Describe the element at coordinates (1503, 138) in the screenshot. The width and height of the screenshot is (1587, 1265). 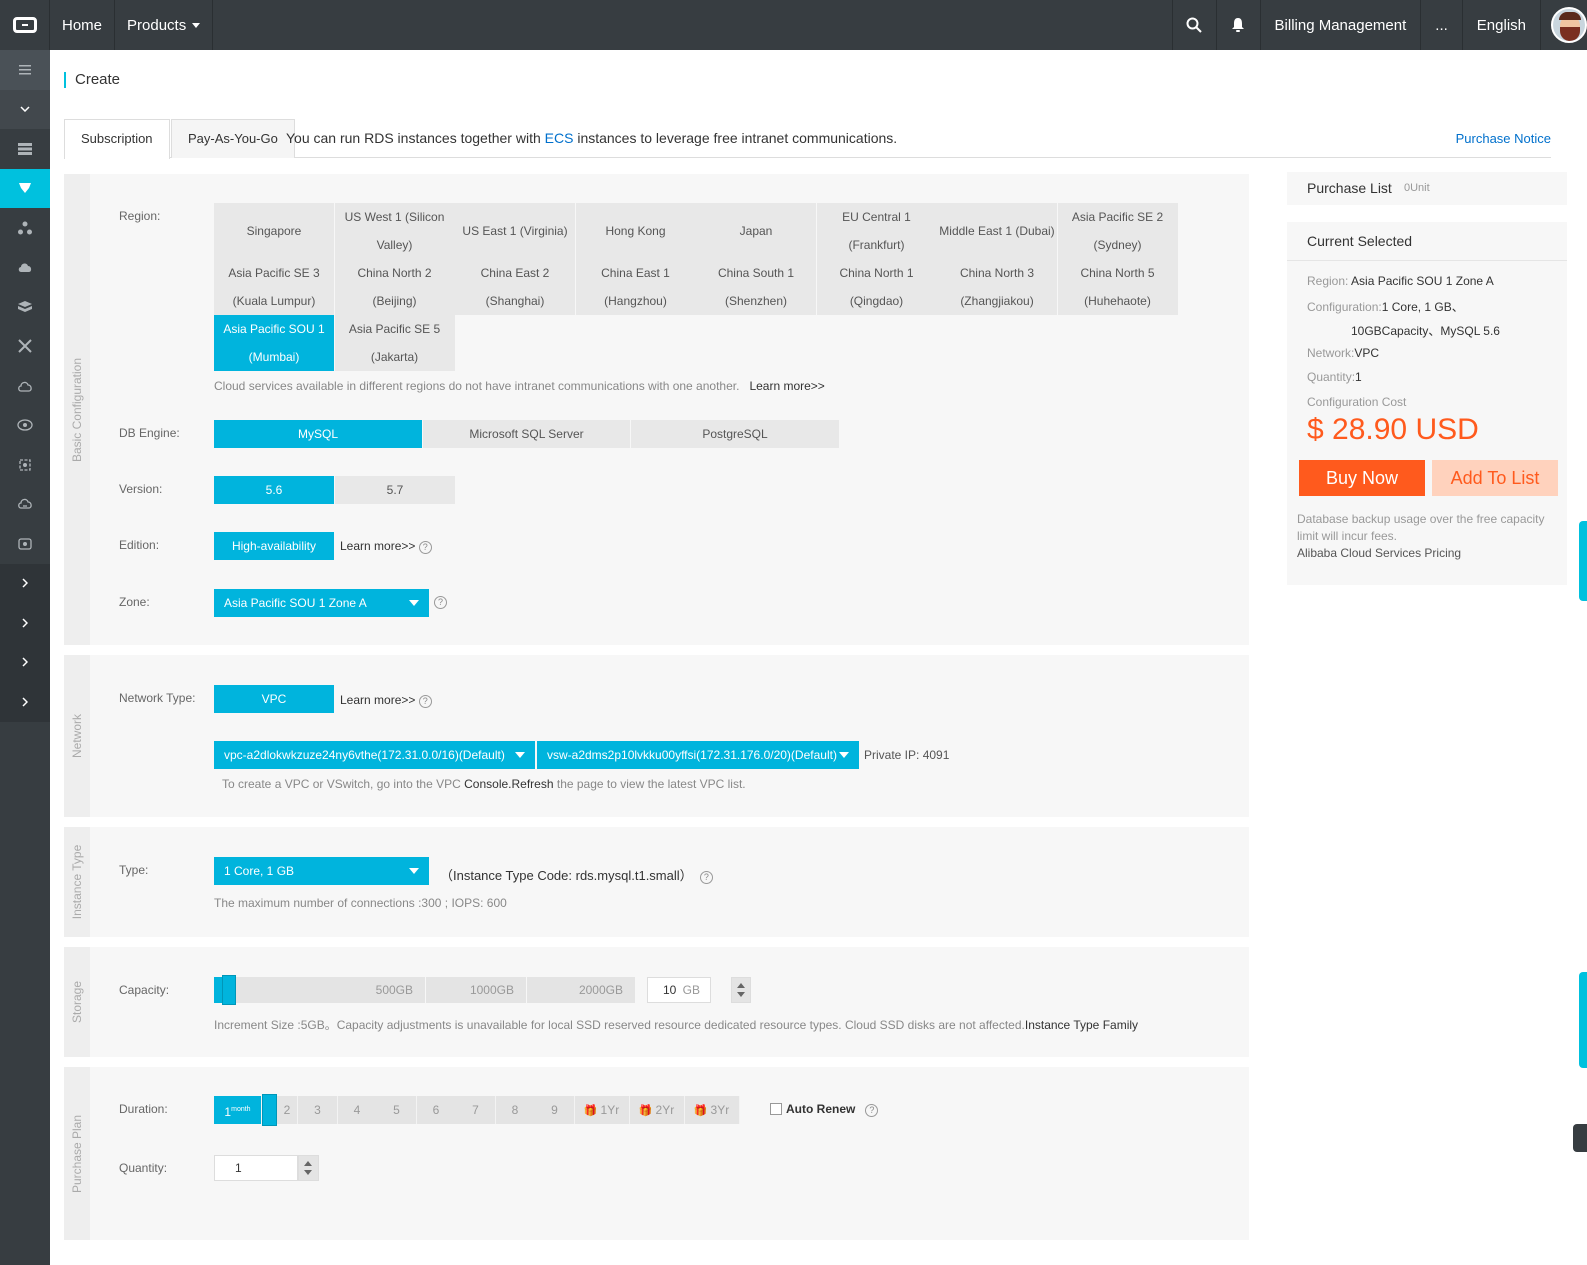
I see `purchase-notice-link: Purchase Notice` at that location.